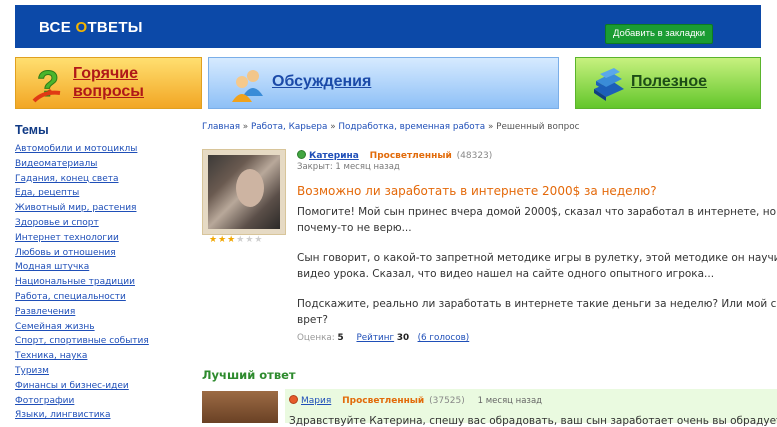 The height and width of the screenshot is (427, 777). I want to click on votes-link: (6 голосов), so click(444, 338).